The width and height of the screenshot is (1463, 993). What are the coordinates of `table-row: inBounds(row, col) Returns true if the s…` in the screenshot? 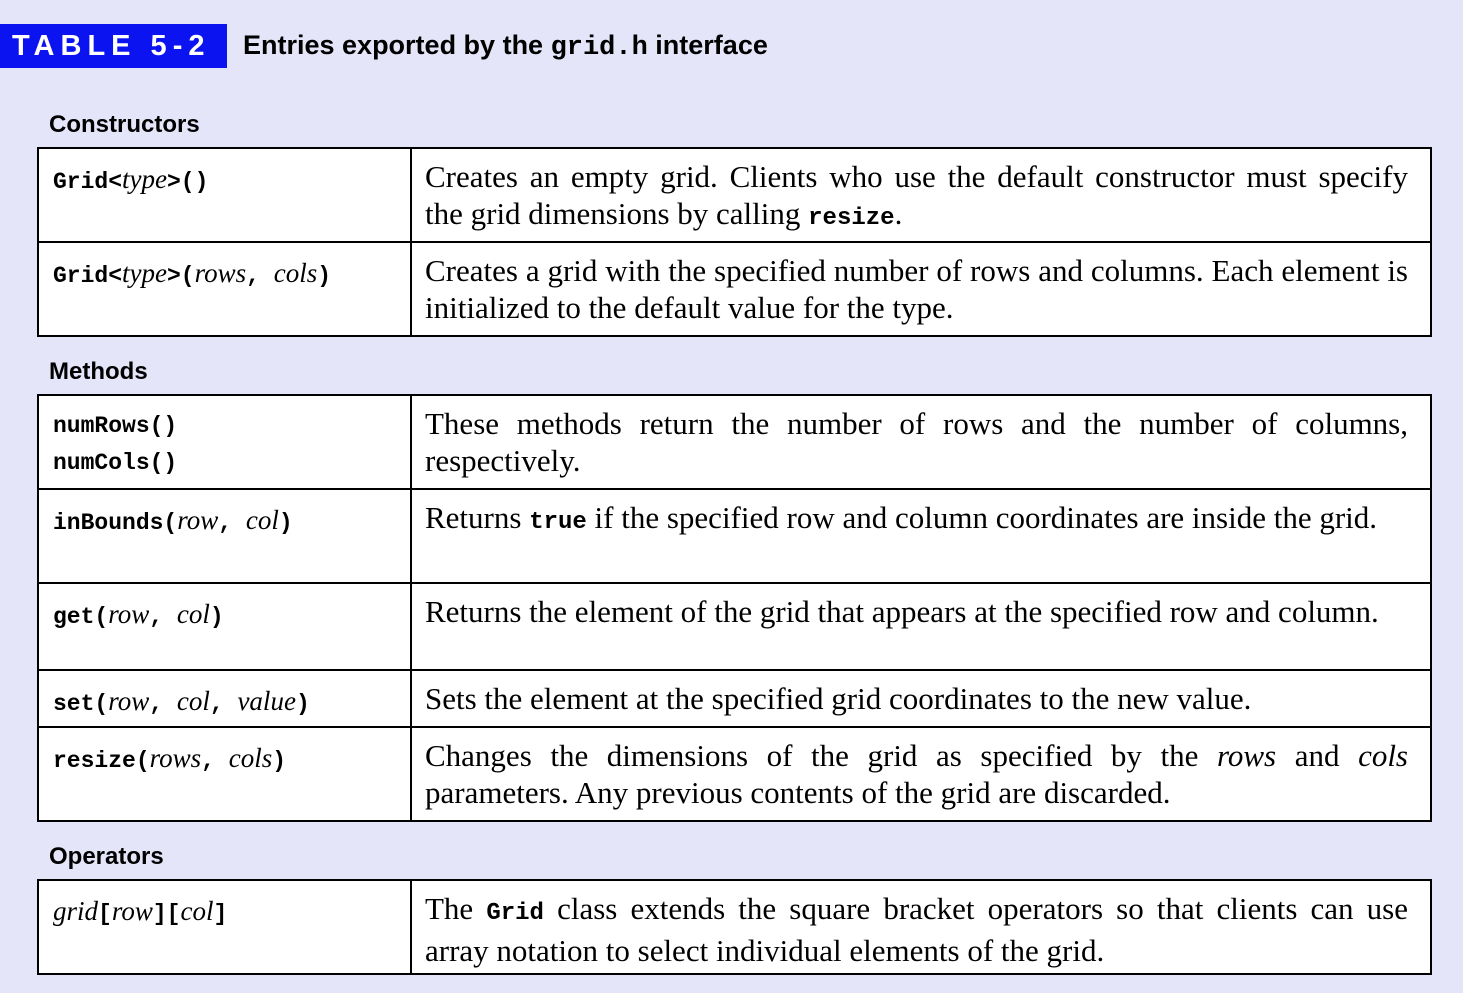 It's located at (734, 536).